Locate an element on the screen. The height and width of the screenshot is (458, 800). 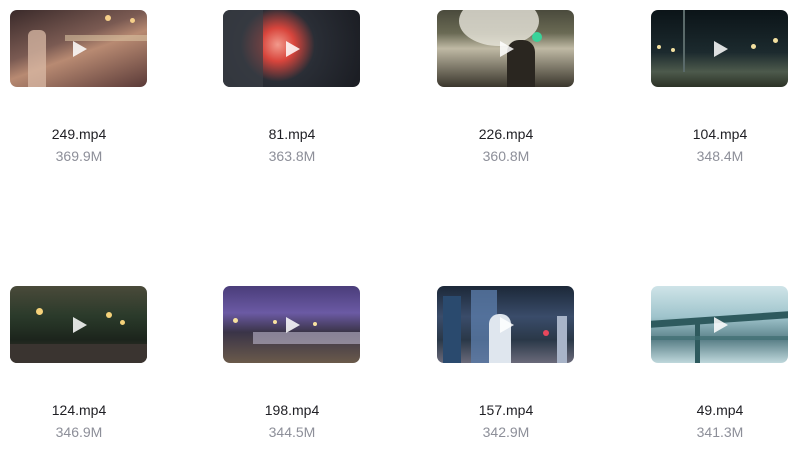
file-size: 369.9M is located at coordinates (79, 156).